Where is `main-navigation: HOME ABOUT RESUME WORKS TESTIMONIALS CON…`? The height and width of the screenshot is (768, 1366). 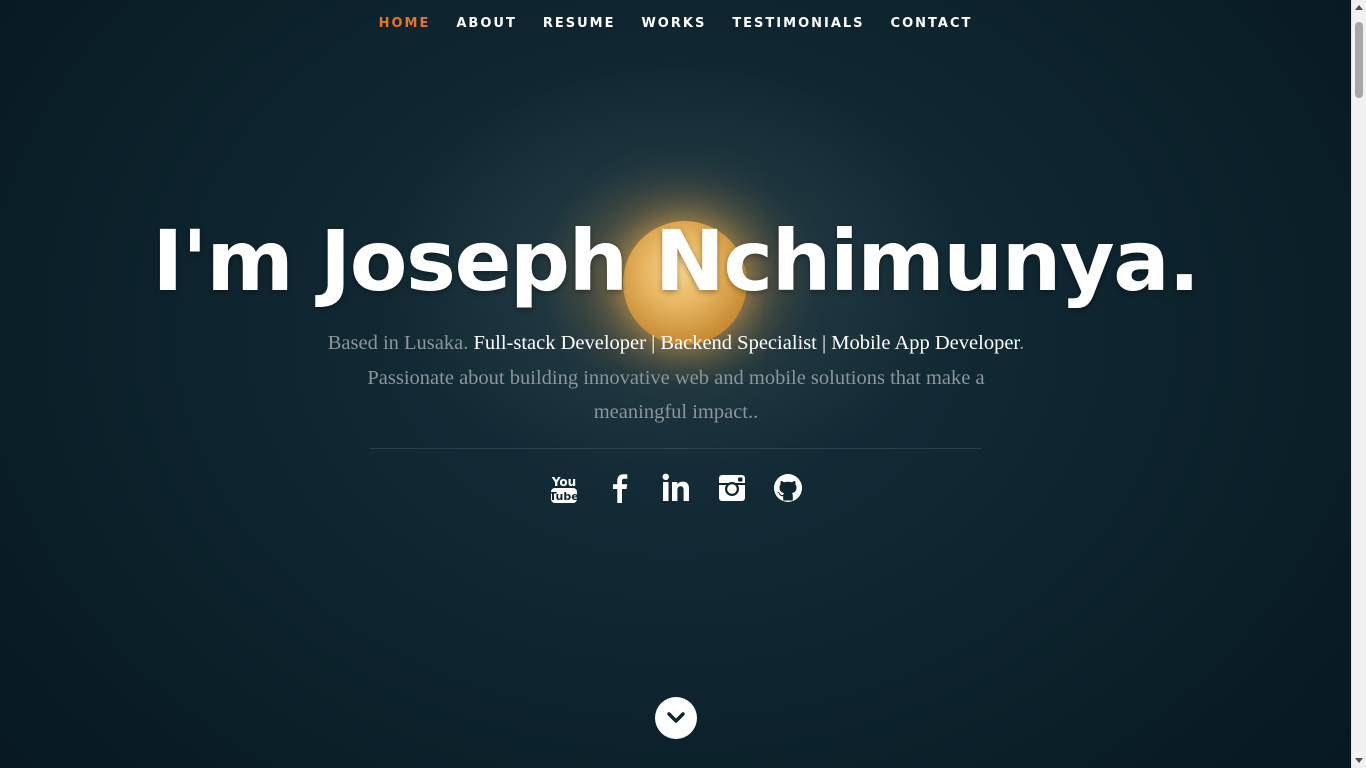 main-navigation: HOME ABOUT RESUME WORKS TESTIMONIALS CON… is located at coordinates (675, 23).